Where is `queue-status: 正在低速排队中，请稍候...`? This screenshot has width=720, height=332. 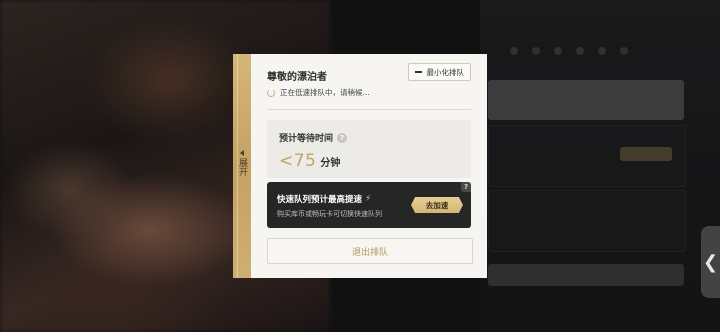
queue-status: 正在低速排队中，请稍候... is located at coordinates (318, 92).